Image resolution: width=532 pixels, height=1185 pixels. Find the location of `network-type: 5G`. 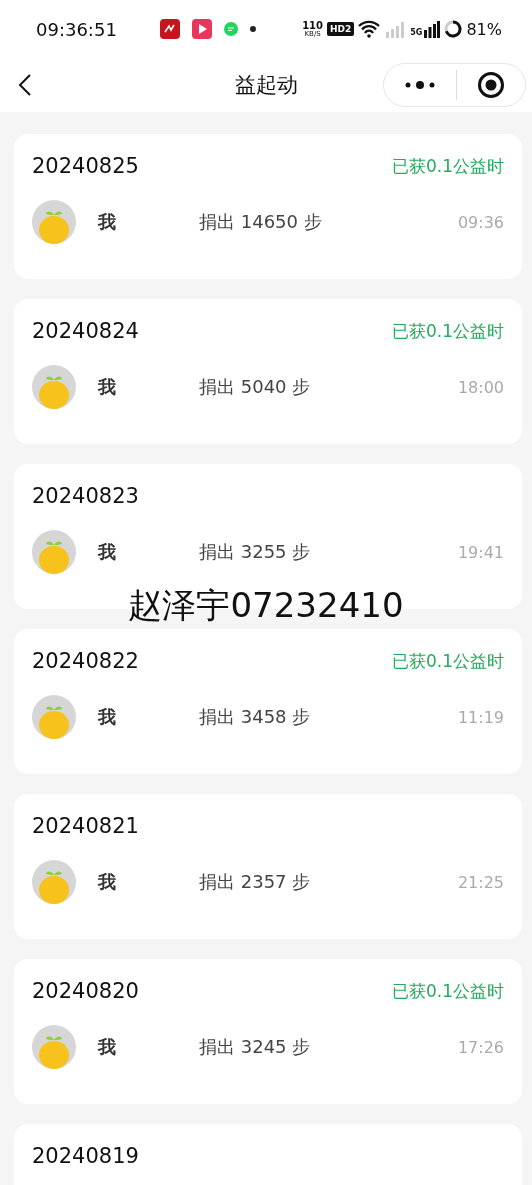

network-type: 5G is located at coordinates (416, 32).